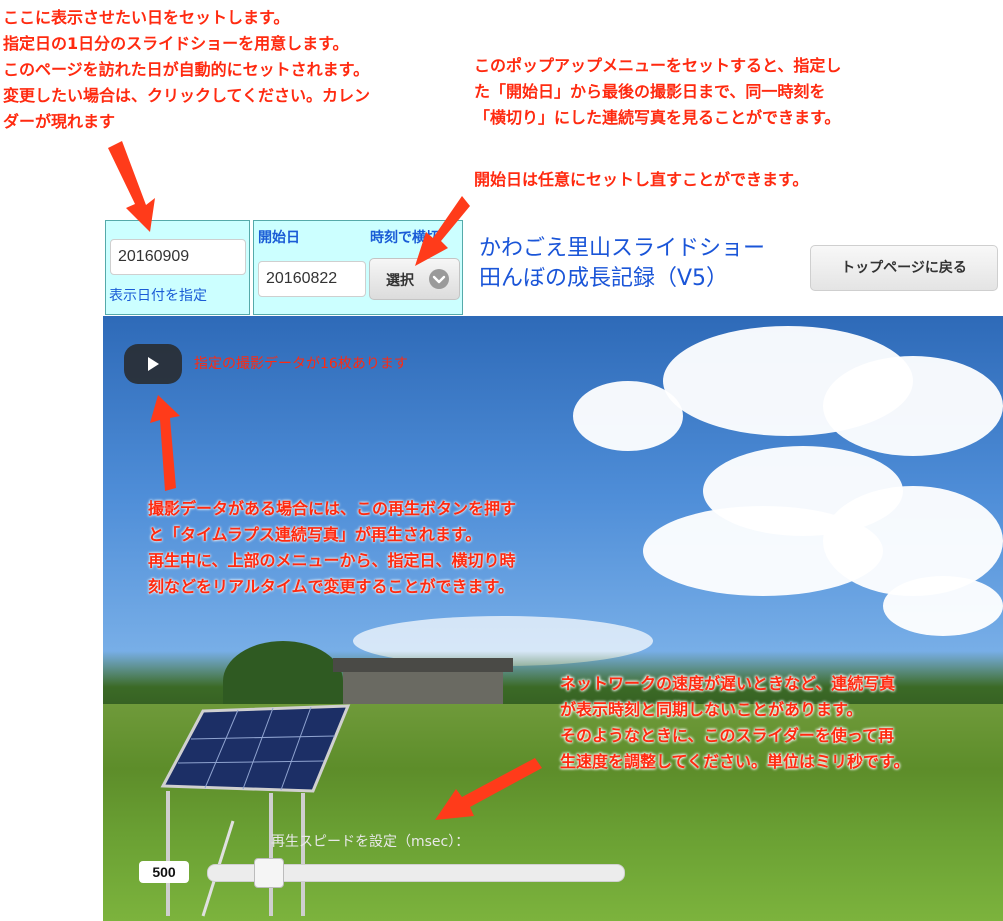 Image resolution: width=1003 pixels, height=921 pixels. Describe the element at coordinates (187, 95) in the screenshot. I see `annotation-line: 変更したい場合は、クリックしてください。カレン` at that location.